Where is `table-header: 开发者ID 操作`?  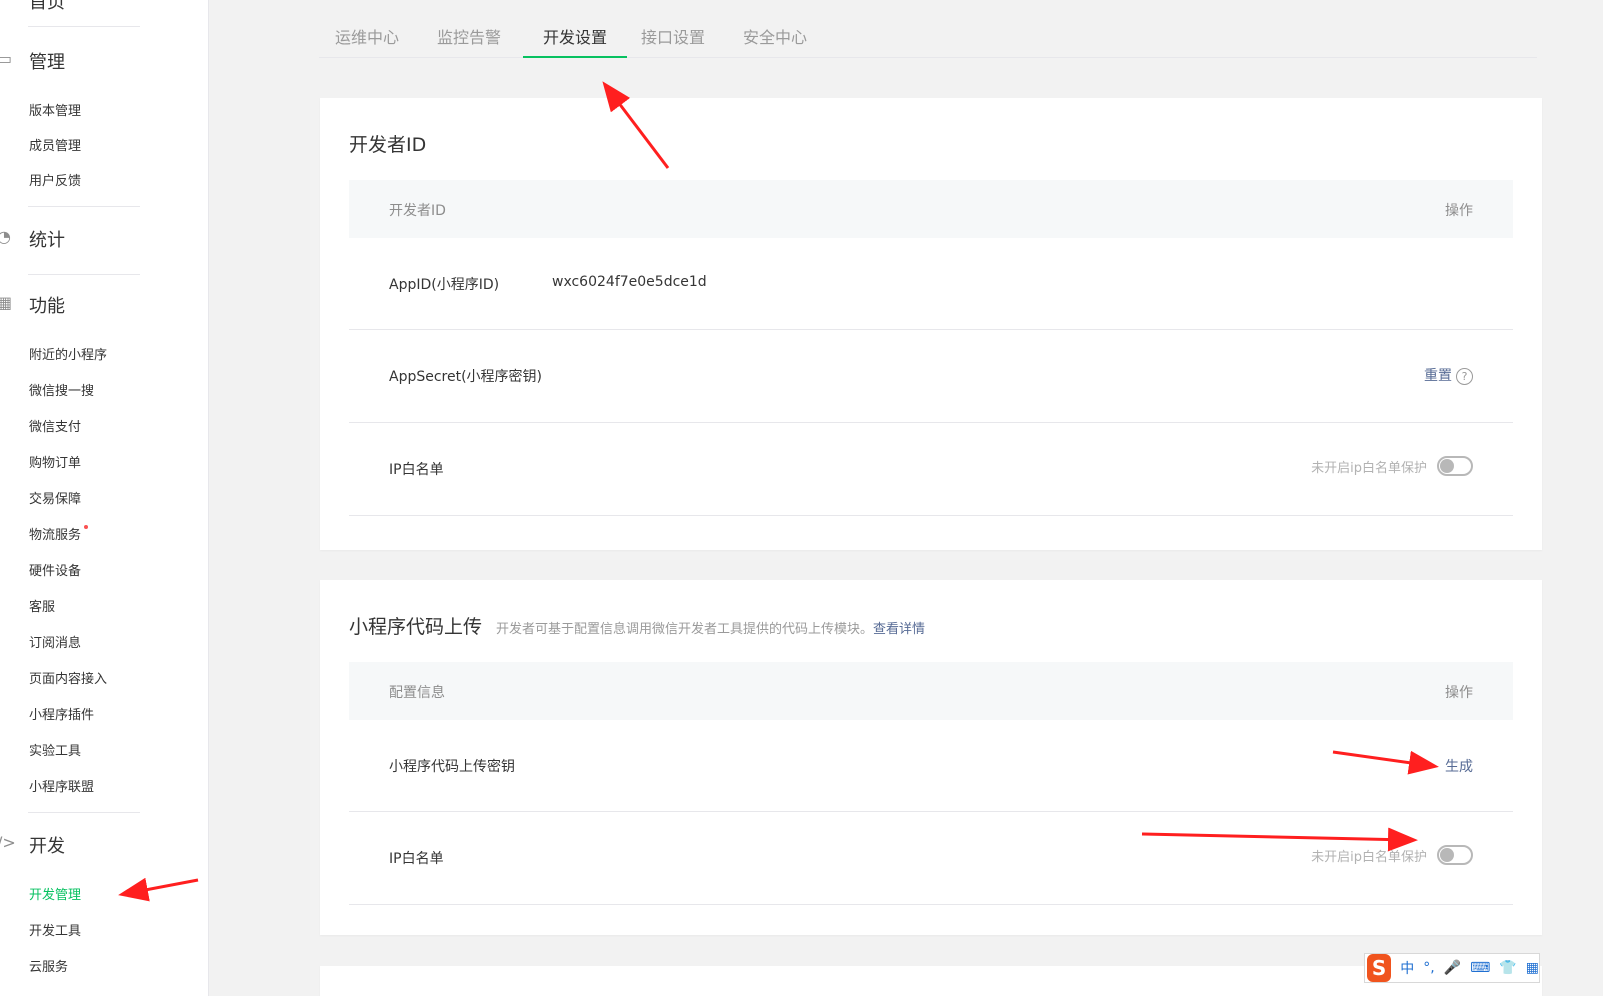
table-header: 开发者ID 操作 is located at coordinates (931, 209).